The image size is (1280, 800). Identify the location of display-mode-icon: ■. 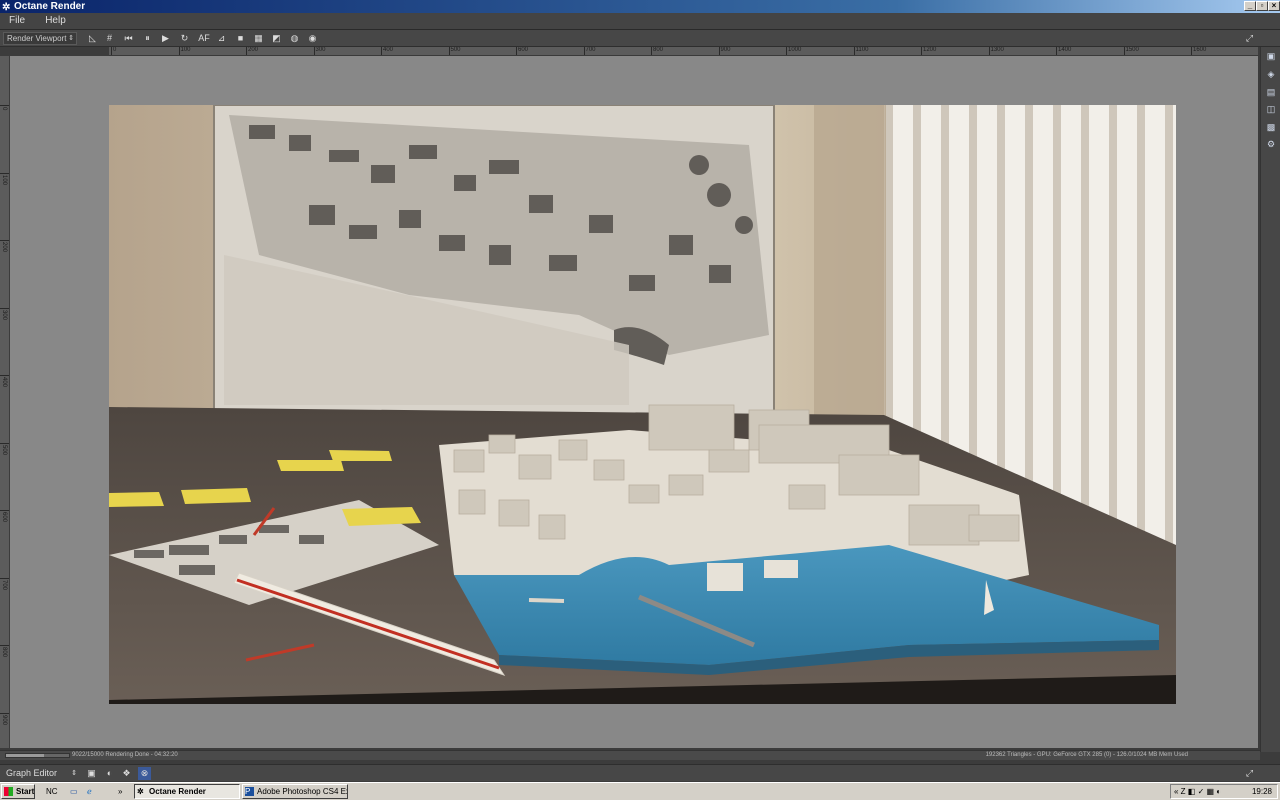
(240, 38).